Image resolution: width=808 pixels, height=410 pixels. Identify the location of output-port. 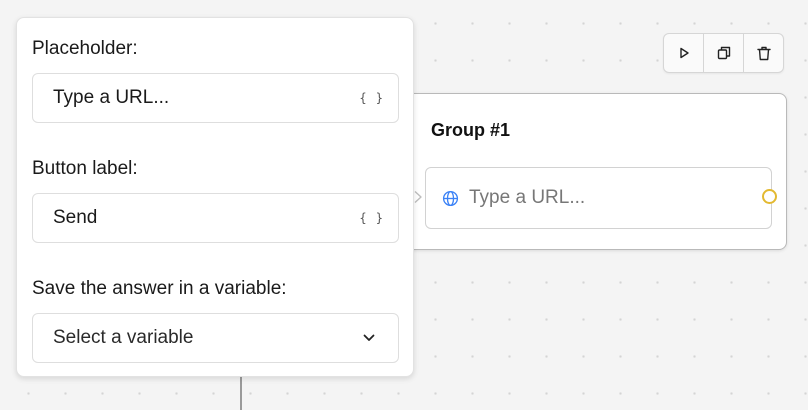
(769, 196).